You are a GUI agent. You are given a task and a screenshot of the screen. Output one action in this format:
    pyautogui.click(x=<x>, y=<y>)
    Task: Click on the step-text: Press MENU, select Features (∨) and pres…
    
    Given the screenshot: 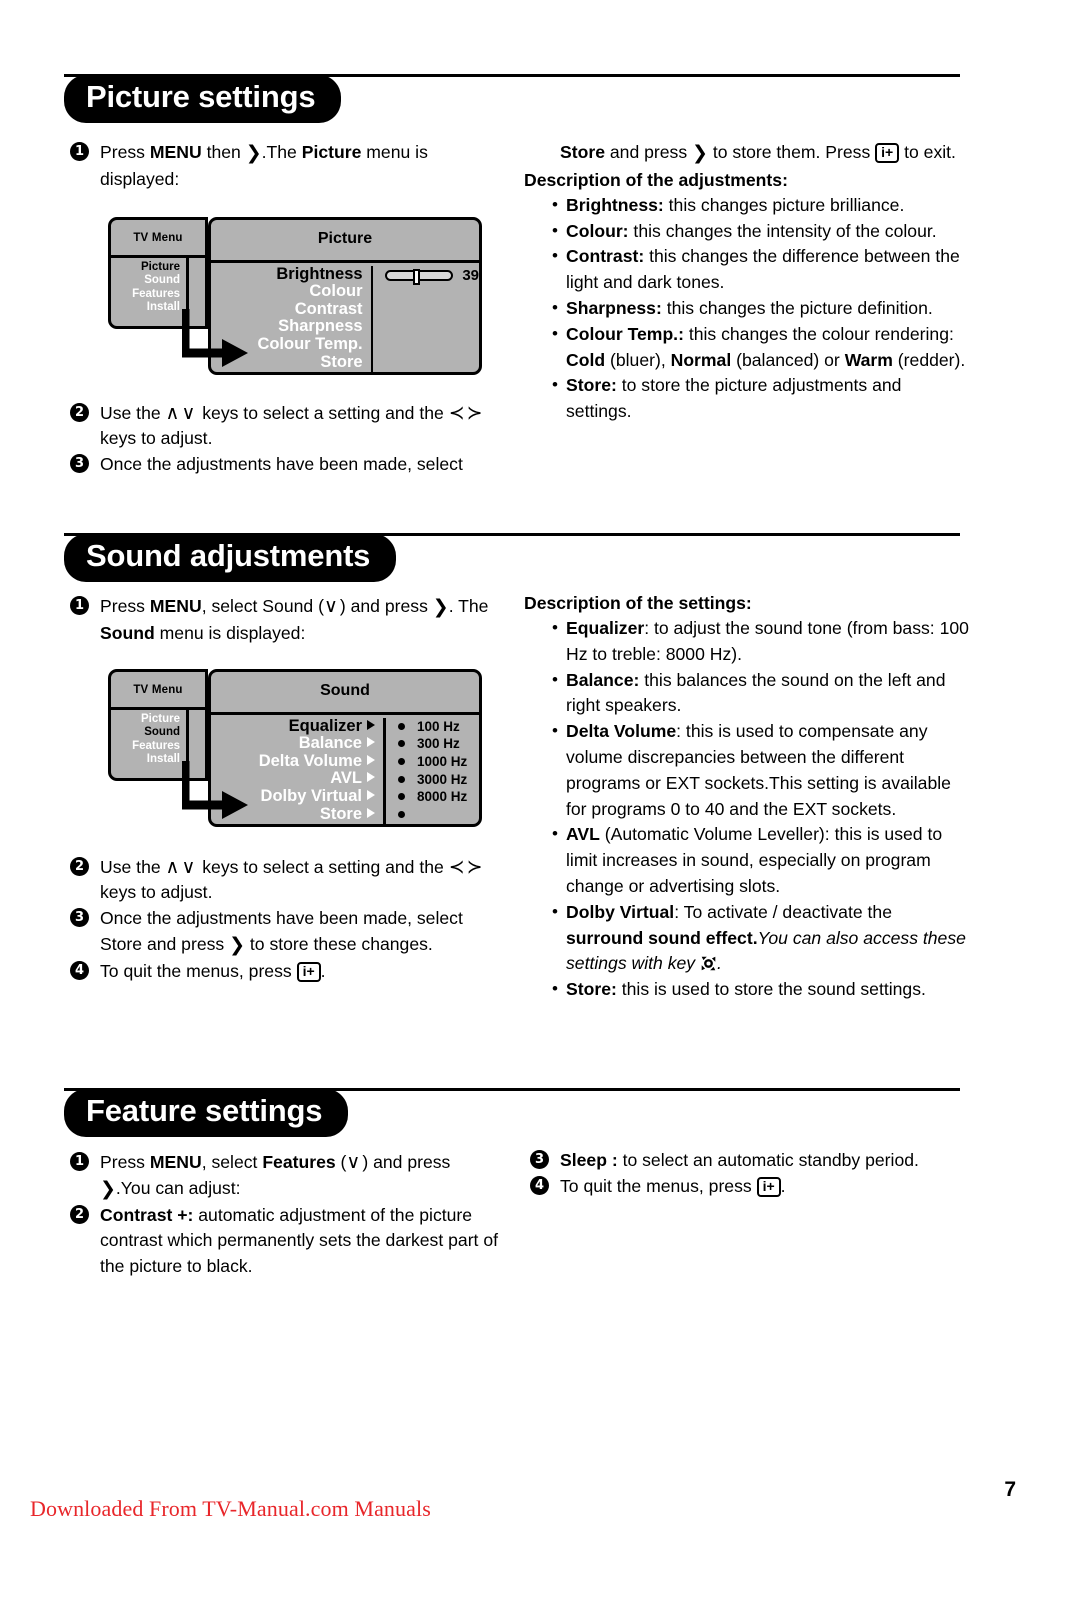 What is the action you would take?
    pyautogui.click(x=275, y=1175)
    